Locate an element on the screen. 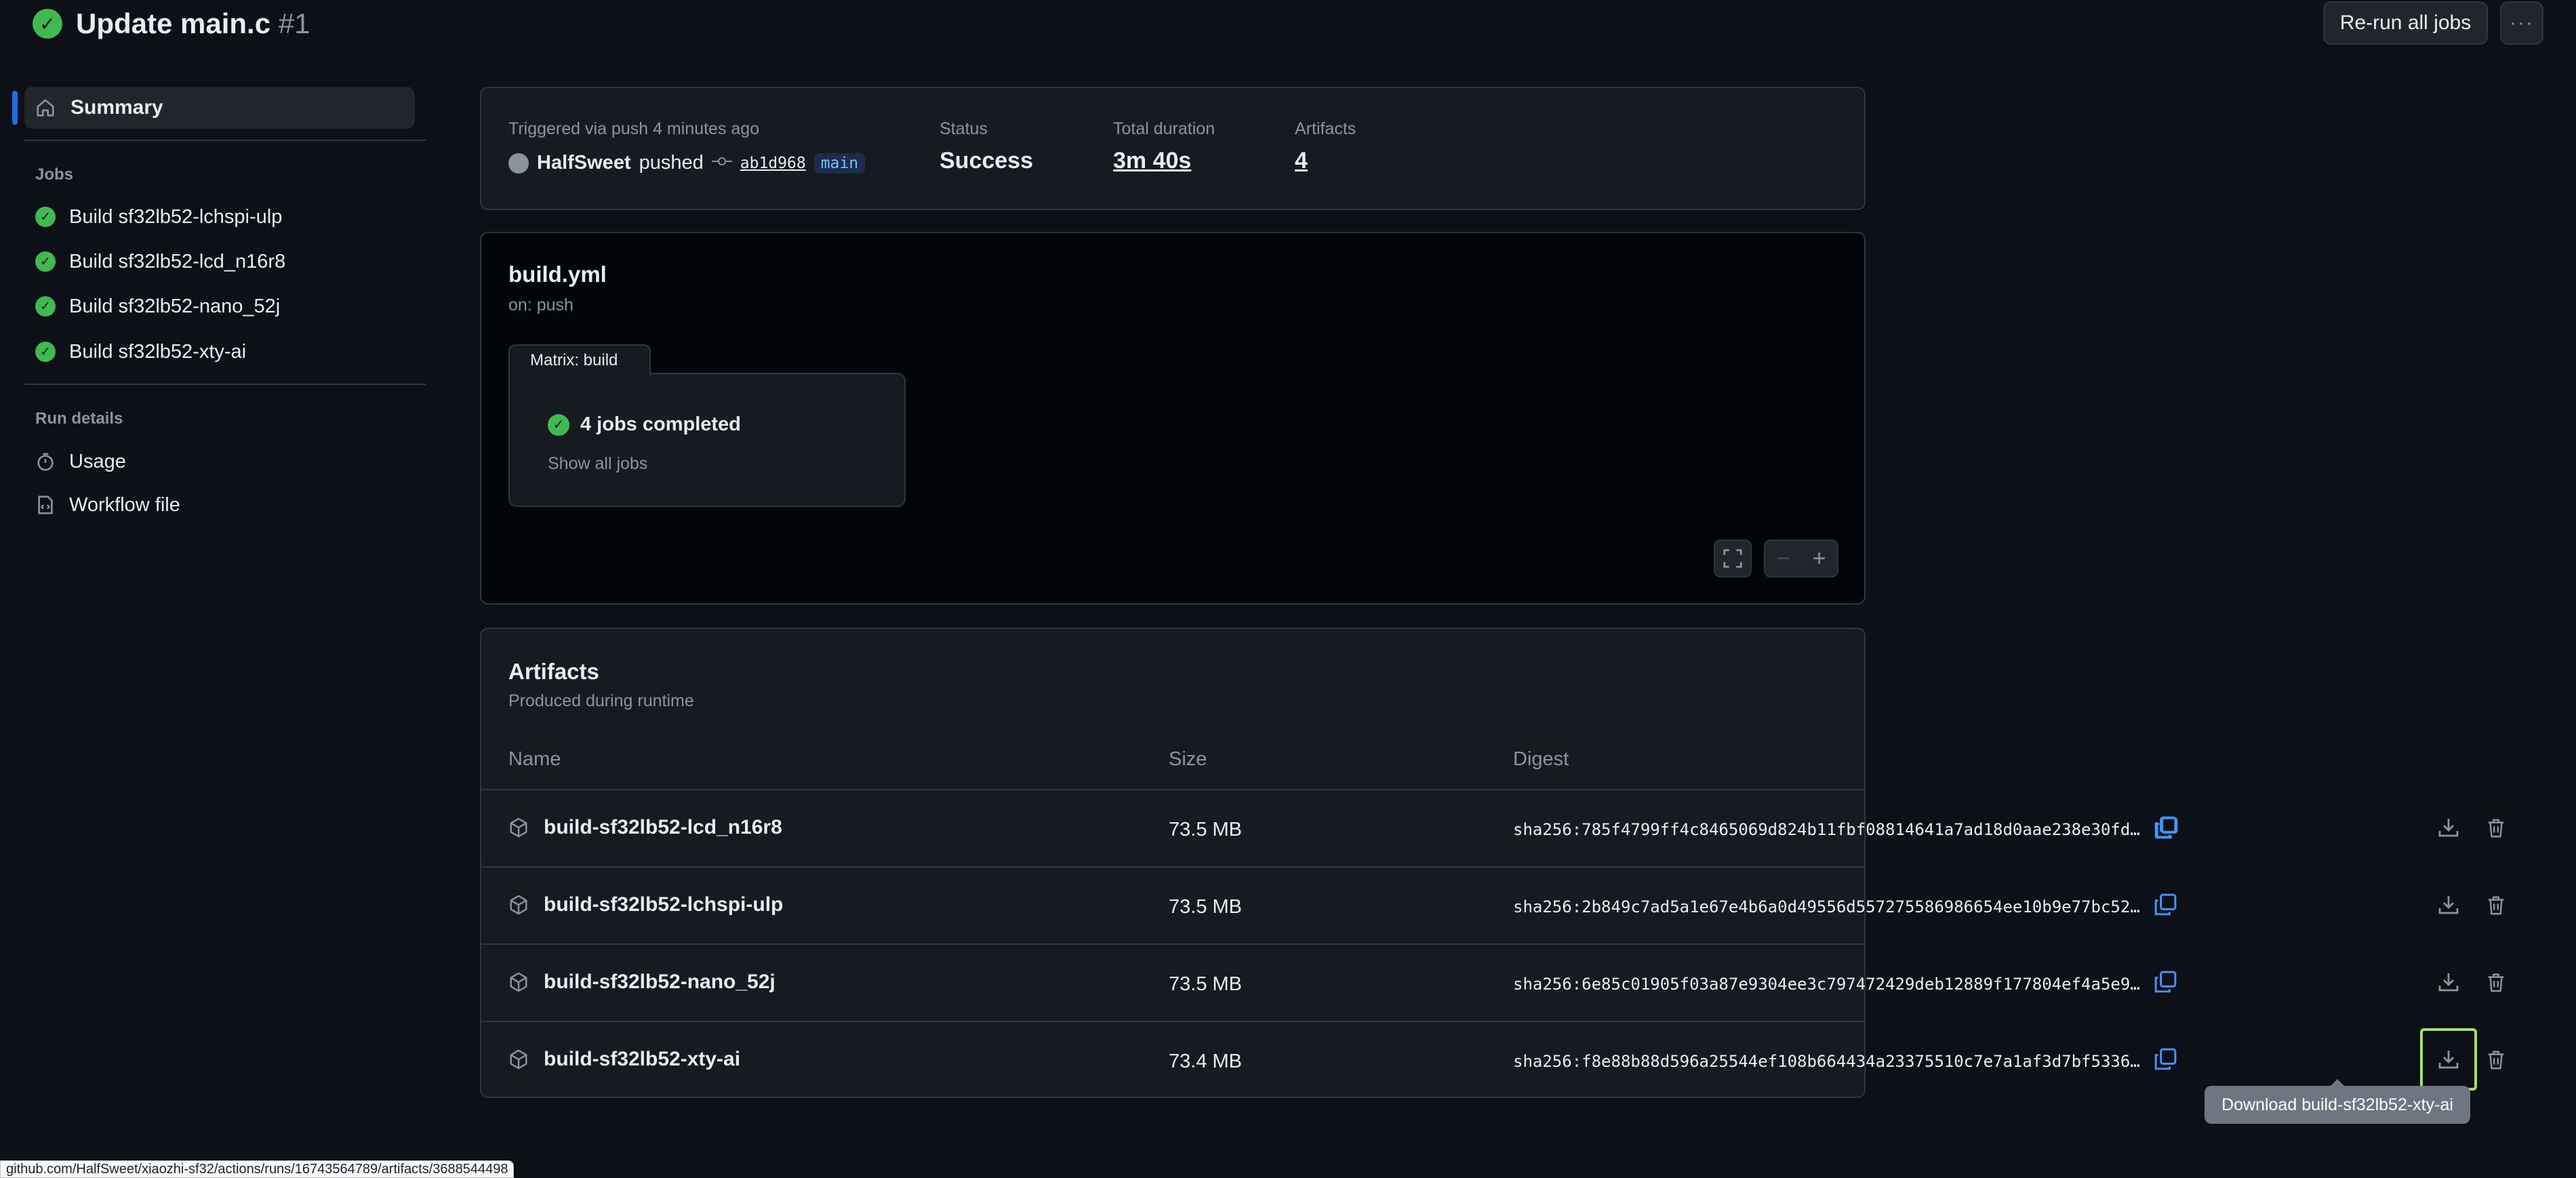 The height and width of the screenshot is (1178, 2576). sidebar-job-item: ✓ Build sf32lb52-xty-ai is located at coordinates (140, 352).